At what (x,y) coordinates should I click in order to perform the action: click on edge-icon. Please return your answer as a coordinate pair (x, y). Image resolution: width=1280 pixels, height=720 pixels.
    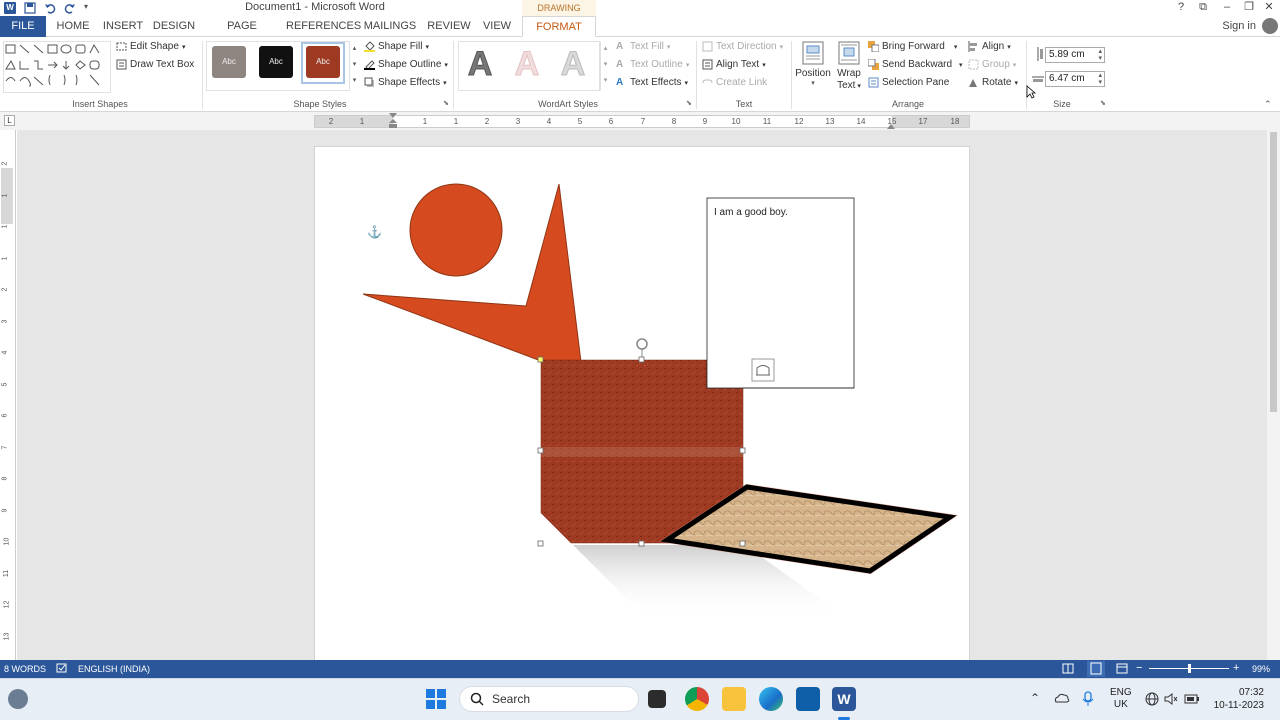
    Looking at the image, I should click on (771, 699).